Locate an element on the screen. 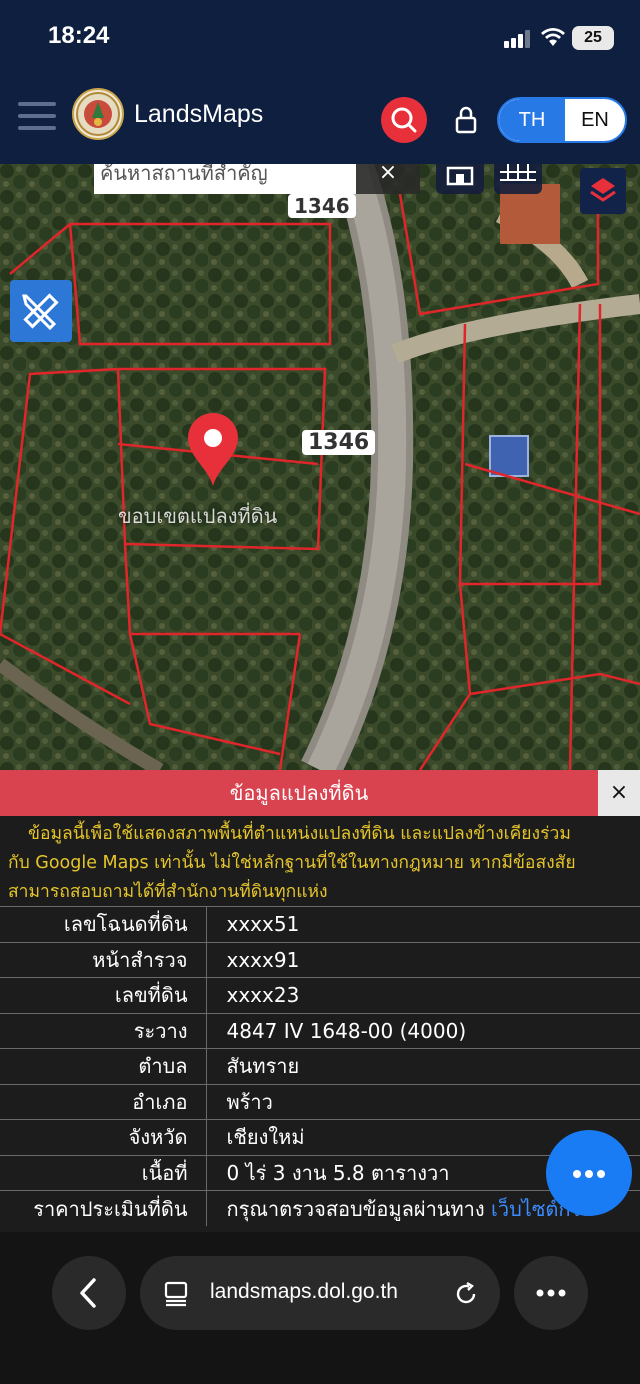 The image size is (640, 1384). row-label: อำเภอ is located at coordinates (103, 1101).